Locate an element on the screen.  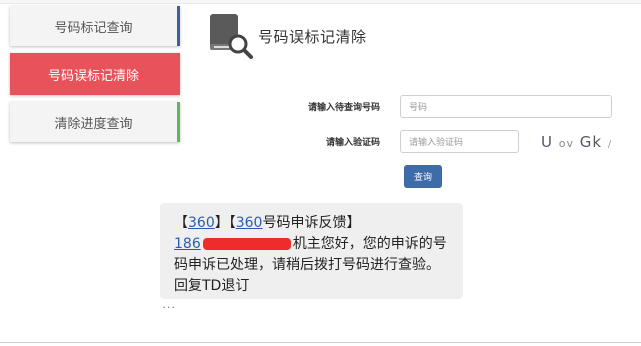
phone-label: 请输入待查询号码 is located at coordinates (343, 107).